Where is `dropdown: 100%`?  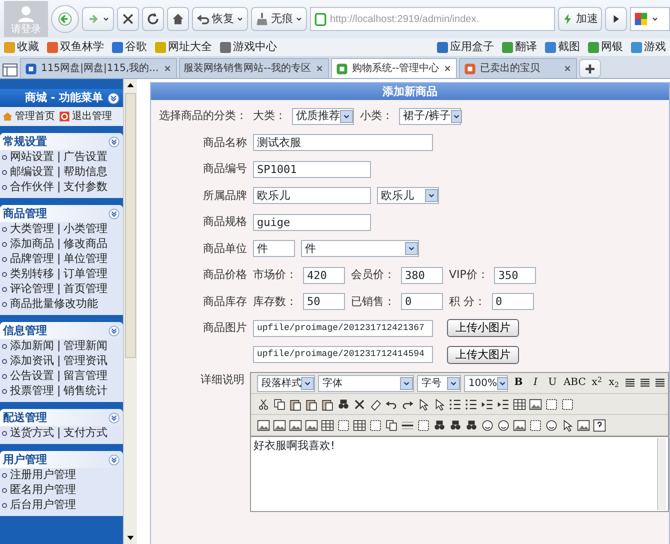 dropdown: 100% is located at coordinates (486, 383).